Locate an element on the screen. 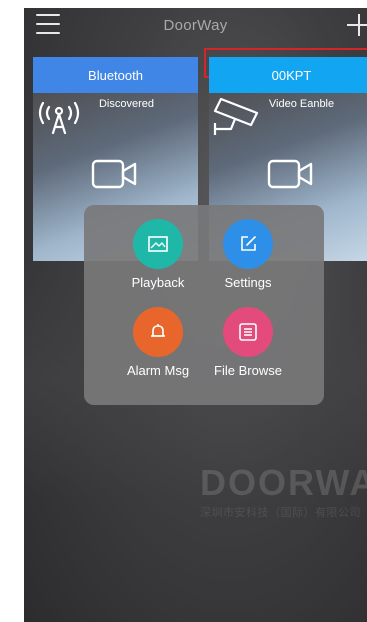 This screenshot has width=367, height=622. image-icon is located at coordinates (158, 244).